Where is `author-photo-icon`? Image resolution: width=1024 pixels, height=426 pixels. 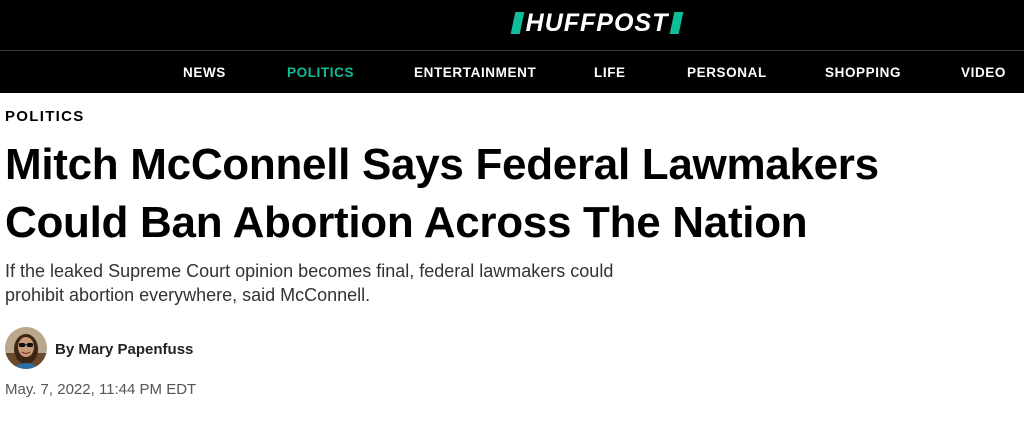
author-photo-icon is located at coordinates (26, 348).